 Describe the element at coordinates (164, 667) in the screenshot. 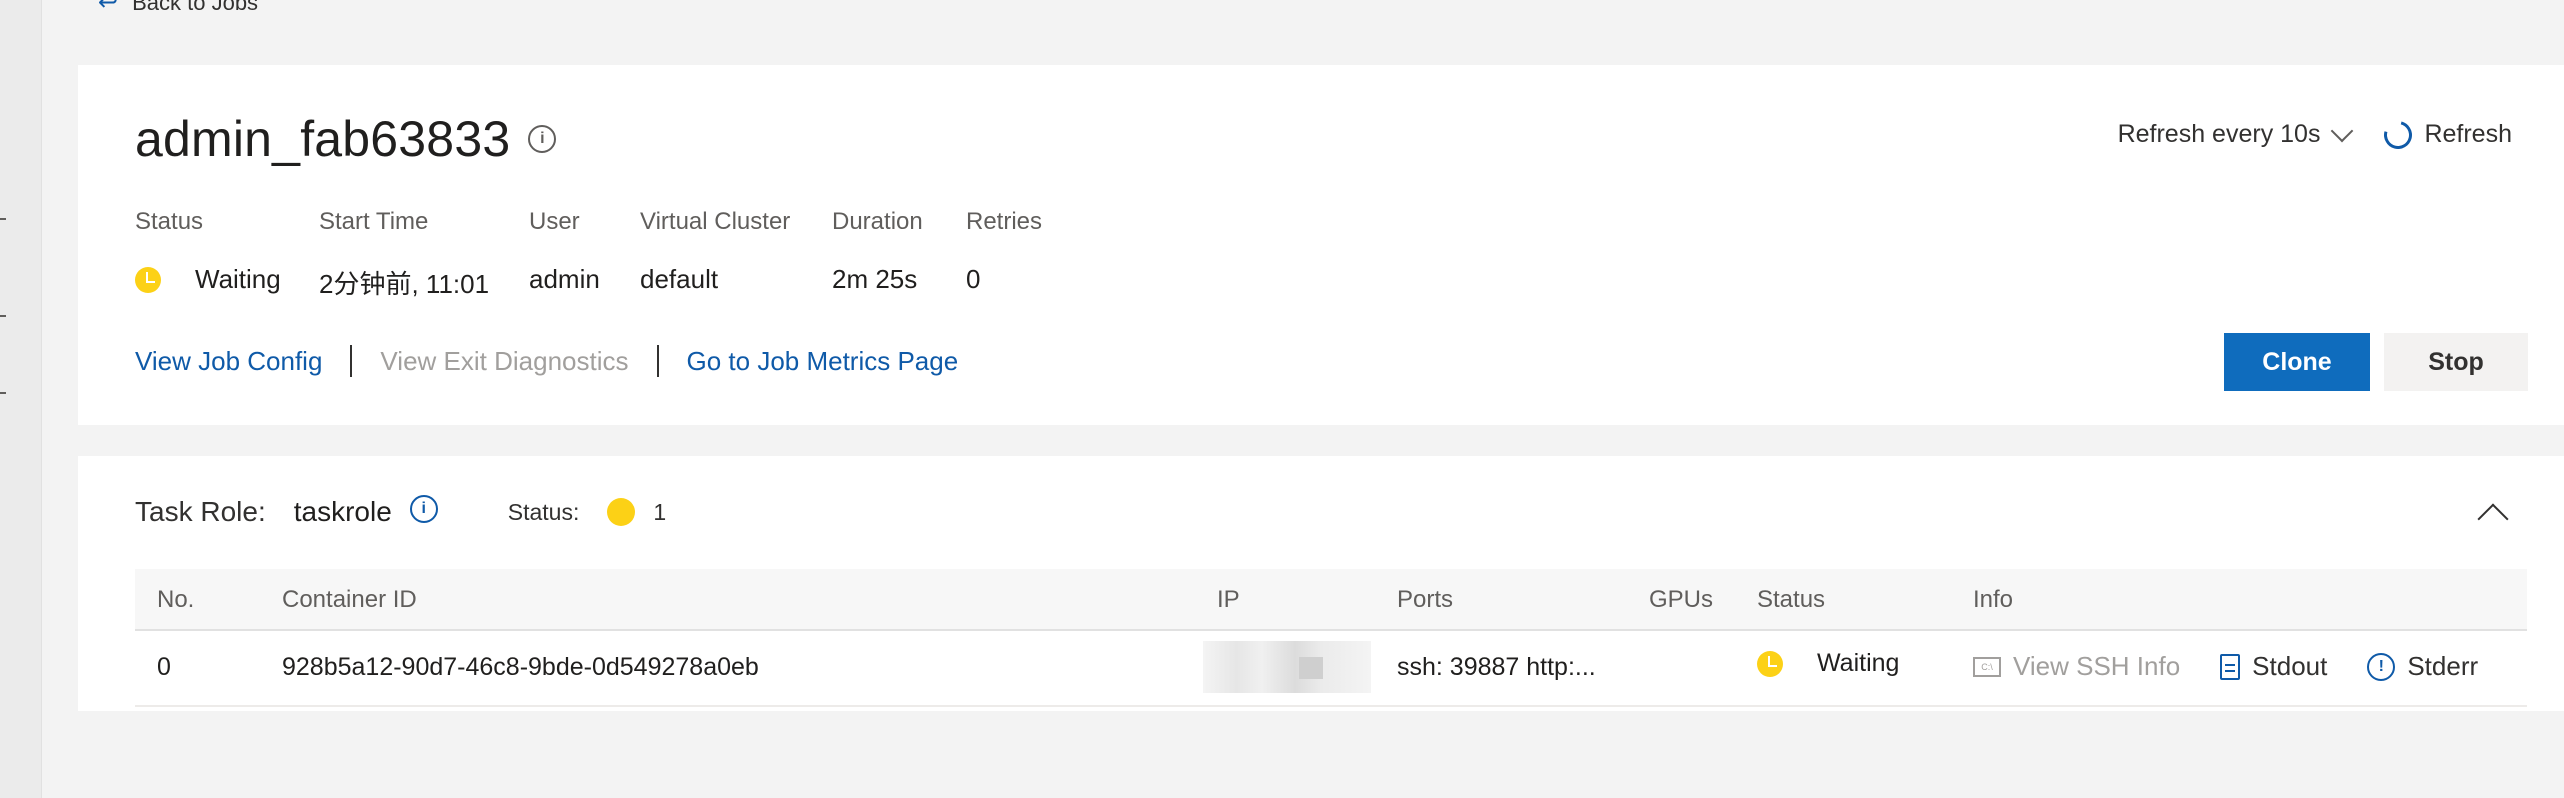

I see `row-number: 0` at that location.